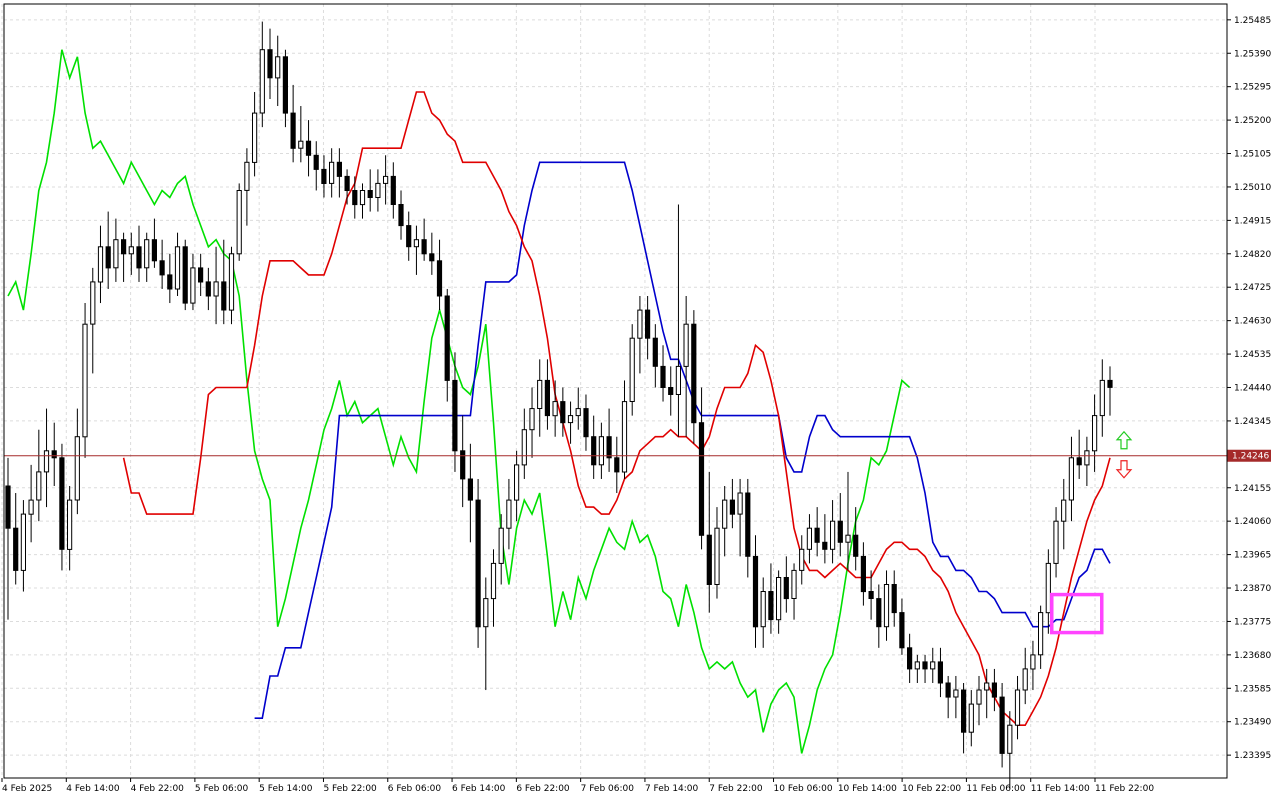  I want to click on x-tick-label: 5 Feb 14:00, so click(286, 789).